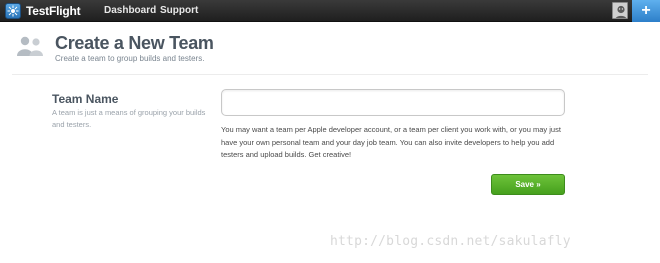 The width and height of the screenshot is (660, 263). I want to click on users-icon, so click(31, 46).